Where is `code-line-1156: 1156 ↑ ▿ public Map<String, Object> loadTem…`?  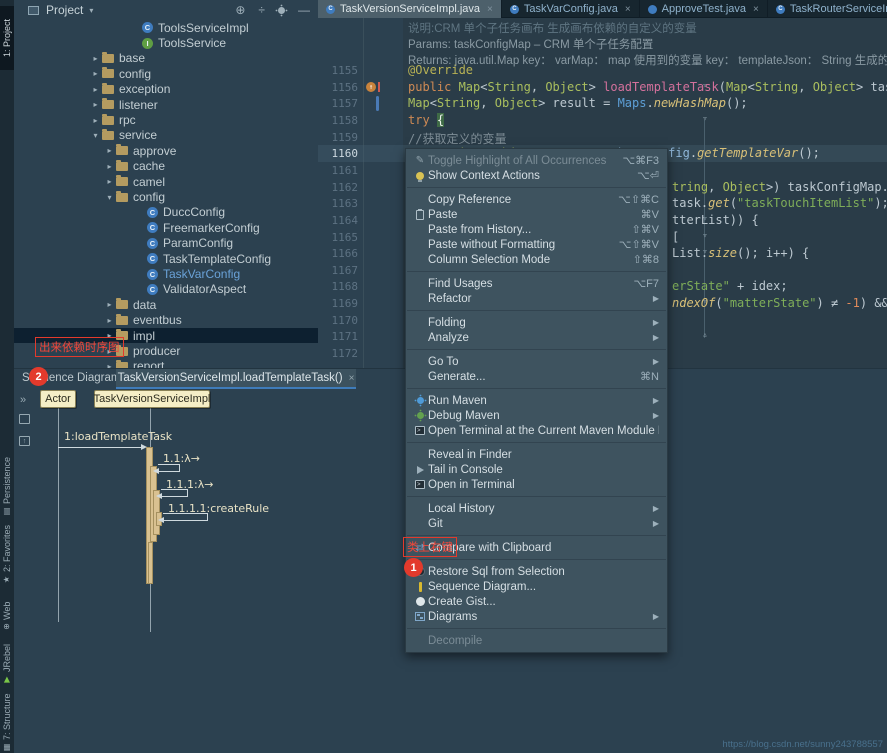
code-line-1156: 1156 ↑ ▿ public Map<String, Object> loadTem… is located at coordinates (602, 87).